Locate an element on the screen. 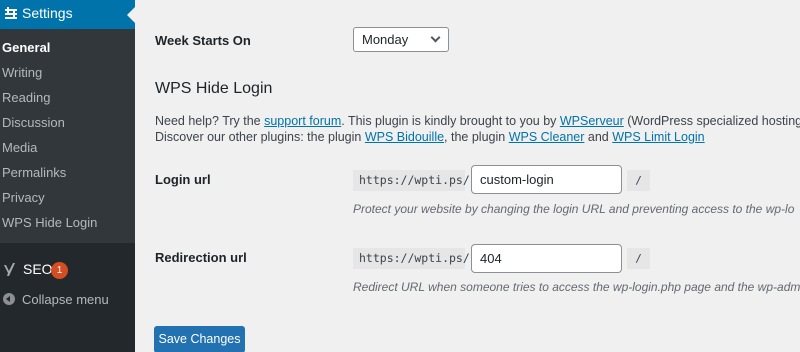 This screenshot has width=800, height=352. collapse-arrow-icon is located at coordinates (9, 299).